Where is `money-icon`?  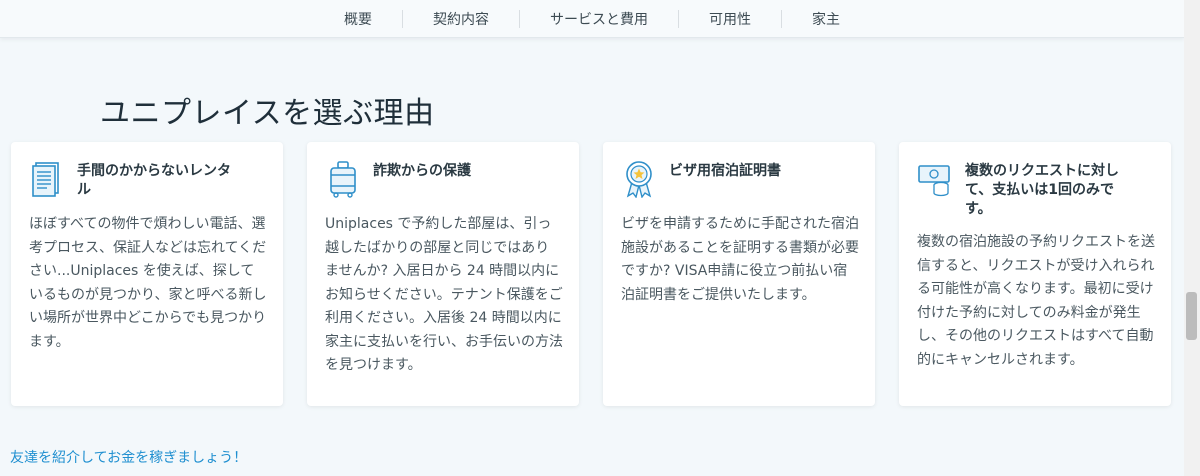
money-icon is located at coordinates (935, 179).